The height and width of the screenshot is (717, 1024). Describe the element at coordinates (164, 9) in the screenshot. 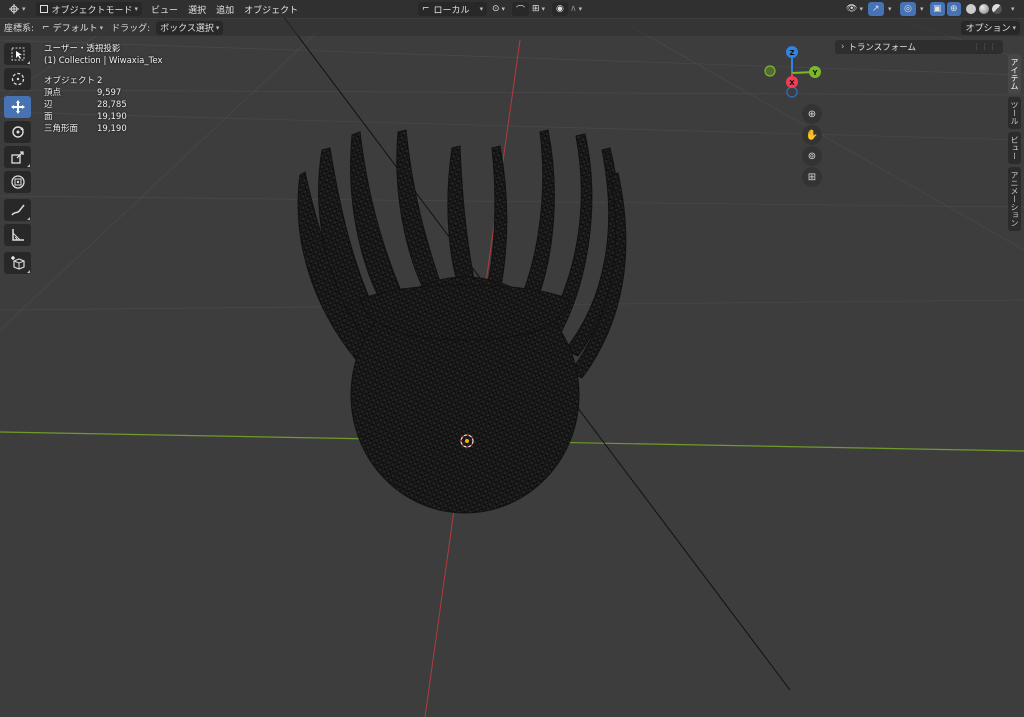

I see `menu-view: ビュー` at that location.